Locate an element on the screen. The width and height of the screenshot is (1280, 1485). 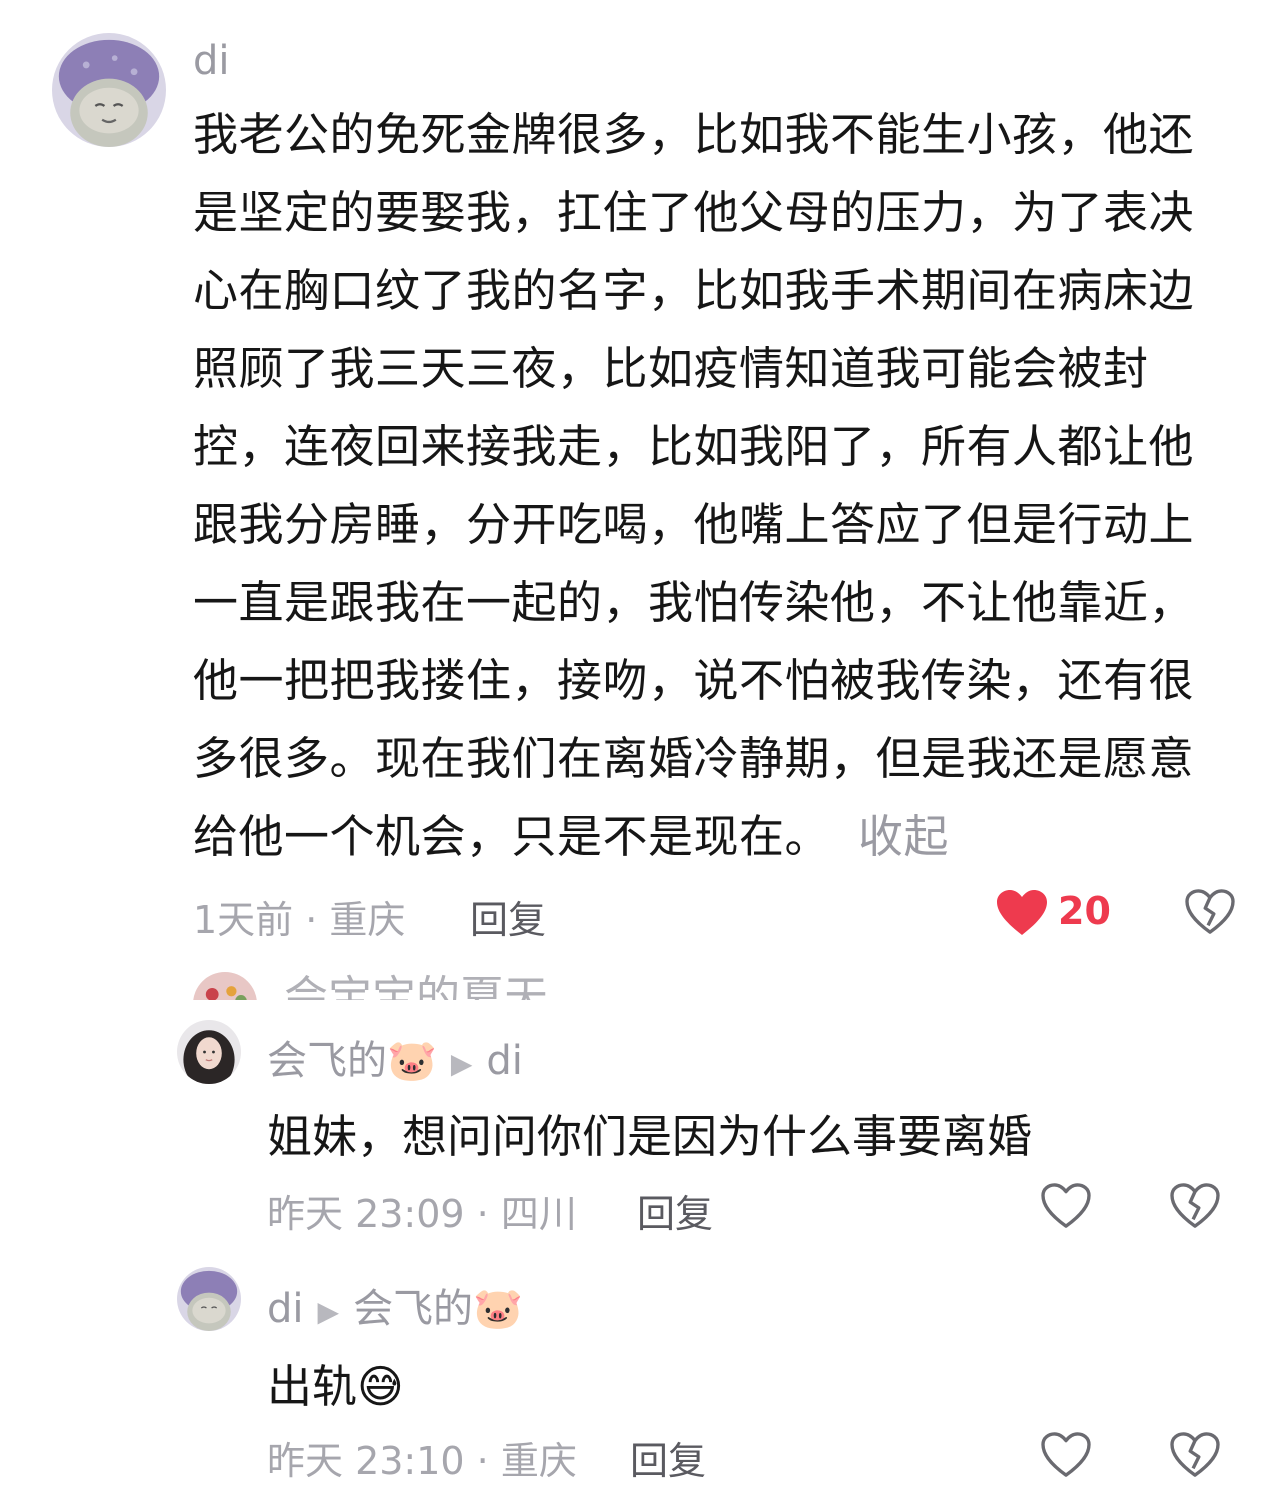
comment-line: 照顾了我三天三夜，比如疫情知道我可能会被封 is located at coordinates (671, 368).